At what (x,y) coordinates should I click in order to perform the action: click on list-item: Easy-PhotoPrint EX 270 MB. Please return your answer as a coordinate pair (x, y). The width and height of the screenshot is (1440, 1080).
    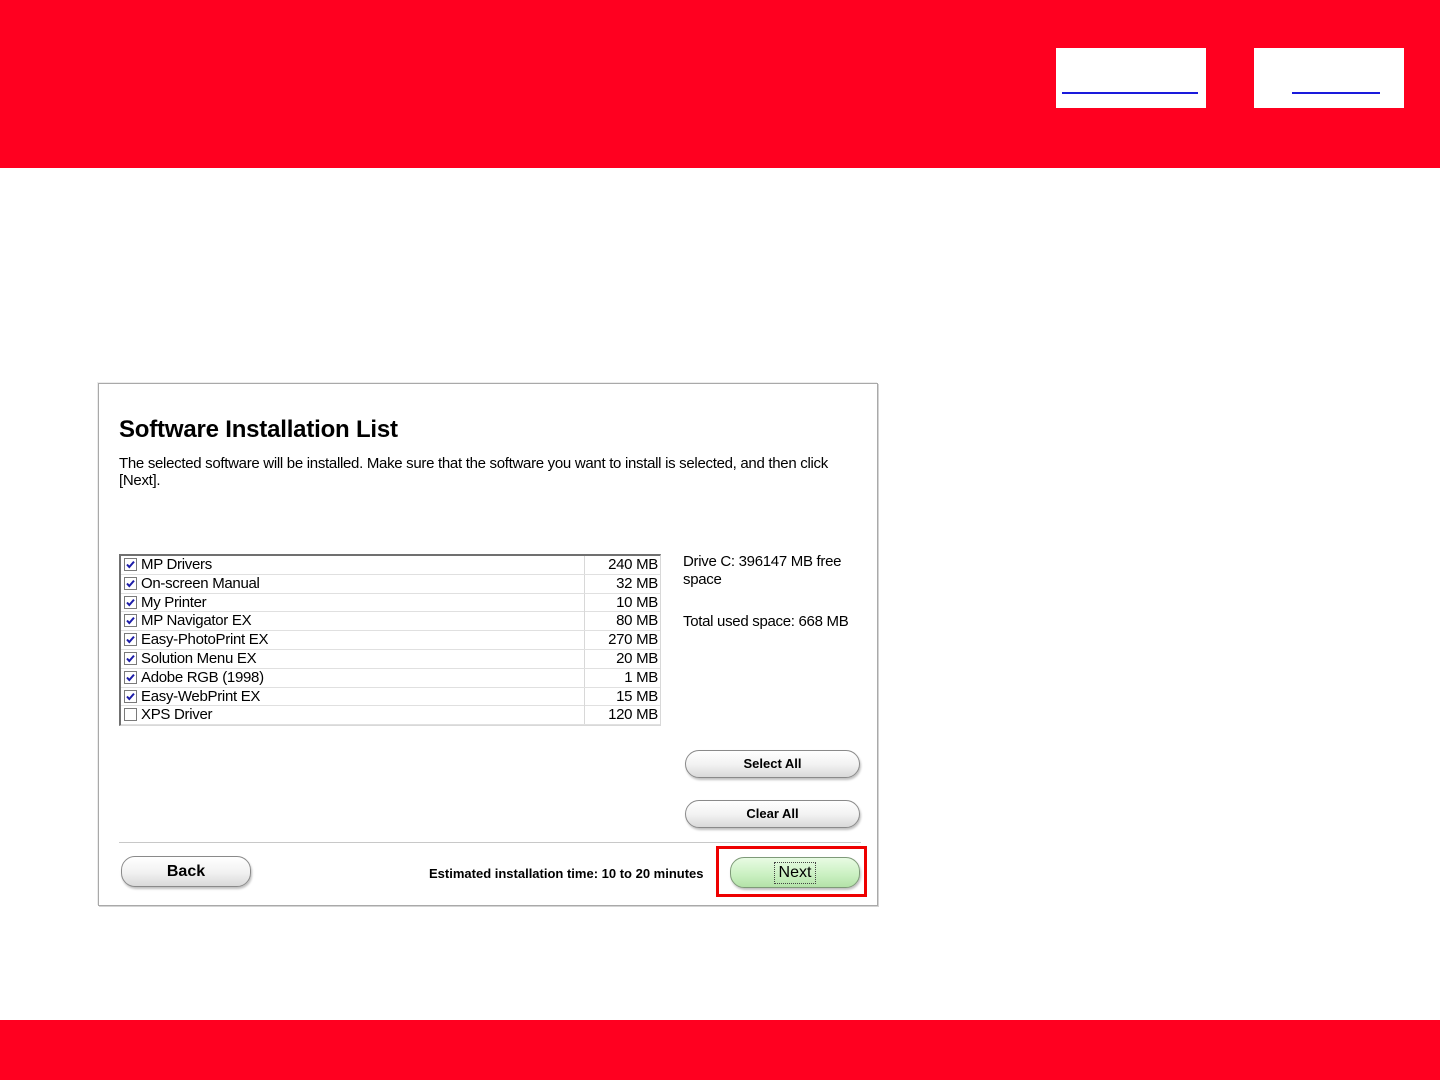
    Looking at the image, I should click on (390, 640).